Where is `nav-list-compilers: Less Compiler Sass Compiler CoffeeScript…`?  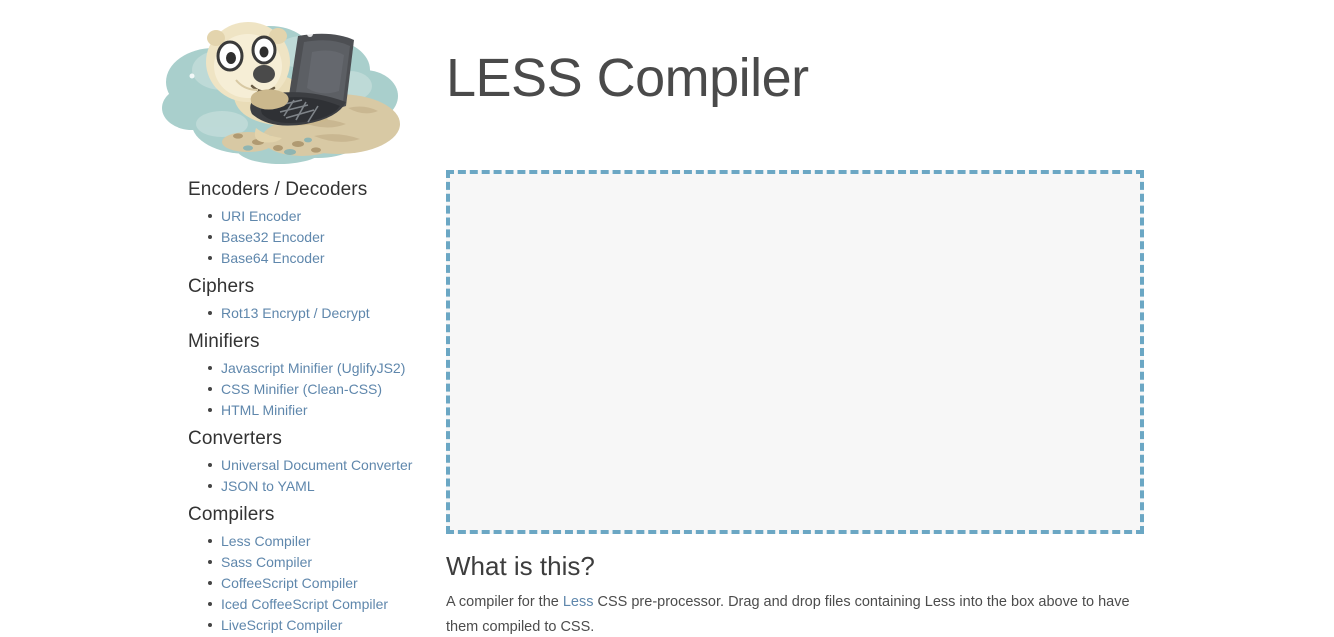 nav-list-compilers: Less Compiler Sass Compiler CoffeeScript… is located at coordinates (314, 583).